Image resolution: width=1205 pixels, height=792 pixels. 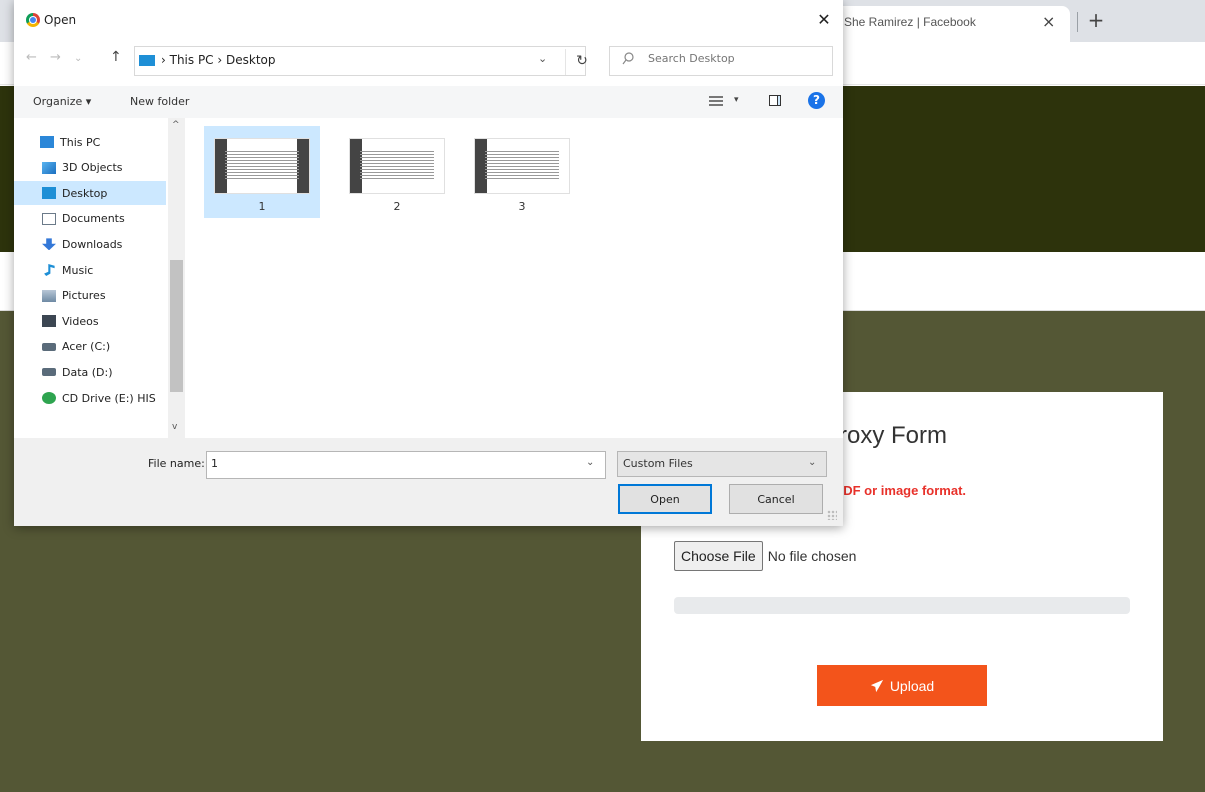 I want to click on up-arrow-icon: ↑, so click(x=116, y=57).